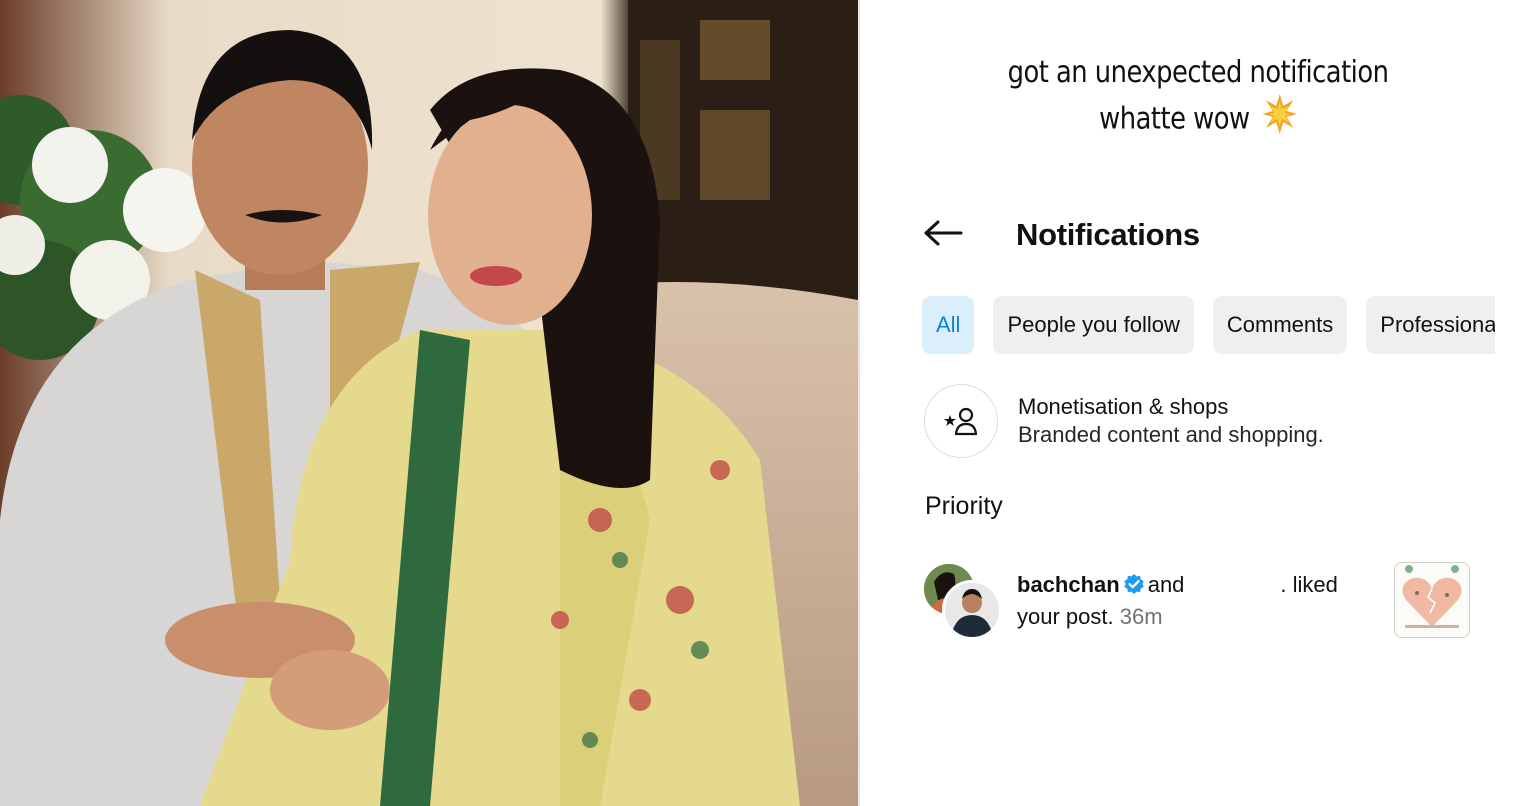  Describe the element at coordinates (948, 325) in the screenshot. I see `filter-chip-all: All` at that location.